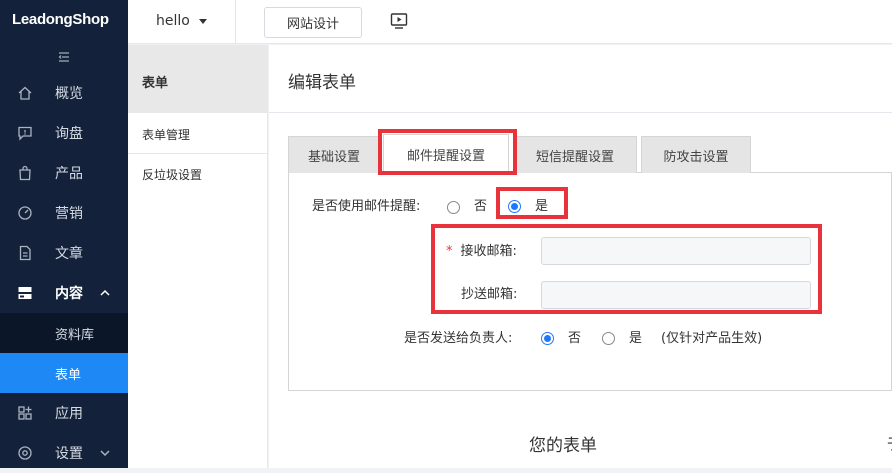 Image resolution: width=892 pixels, height=473 pixels. What do you see at coordinates (334, 154) in the screenshot?
I see `tab-basic-settings: 基础设置` at bounding box center [334, 154].